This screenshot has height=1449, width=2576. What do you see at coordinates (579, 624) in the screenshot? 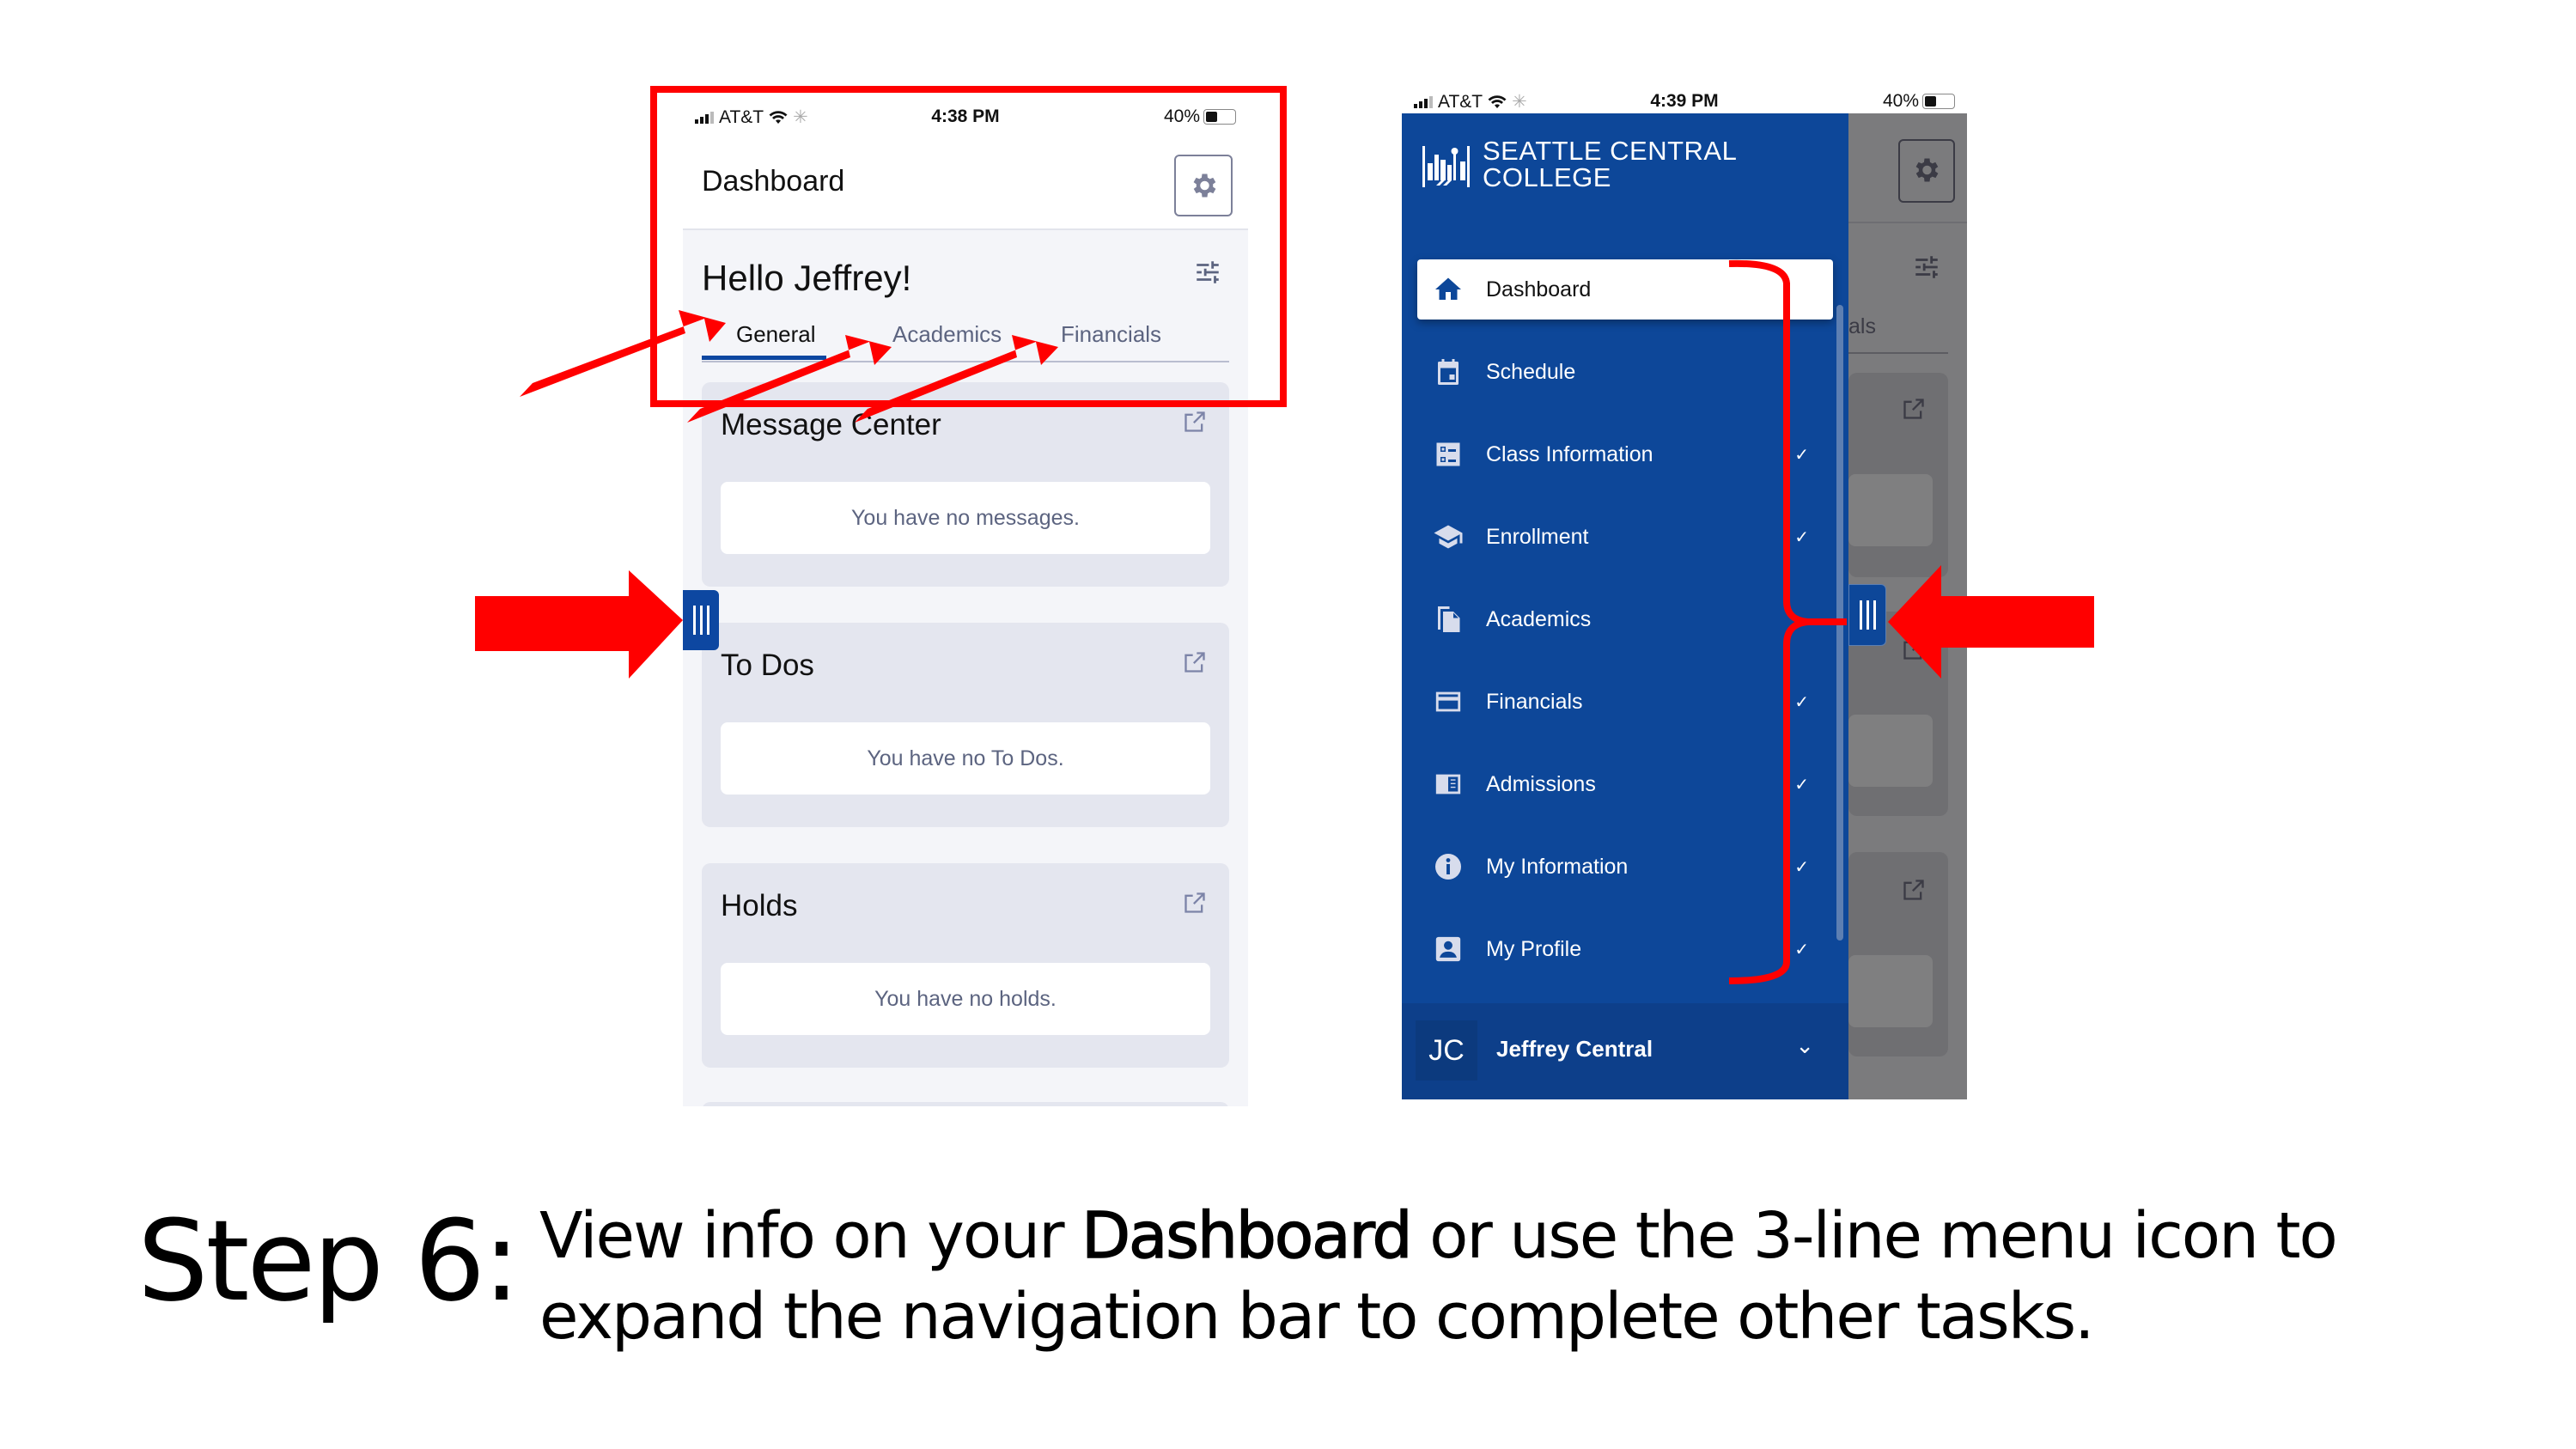
I see `arrow-to-menu-handle-left` at bounding box center [579, 624].